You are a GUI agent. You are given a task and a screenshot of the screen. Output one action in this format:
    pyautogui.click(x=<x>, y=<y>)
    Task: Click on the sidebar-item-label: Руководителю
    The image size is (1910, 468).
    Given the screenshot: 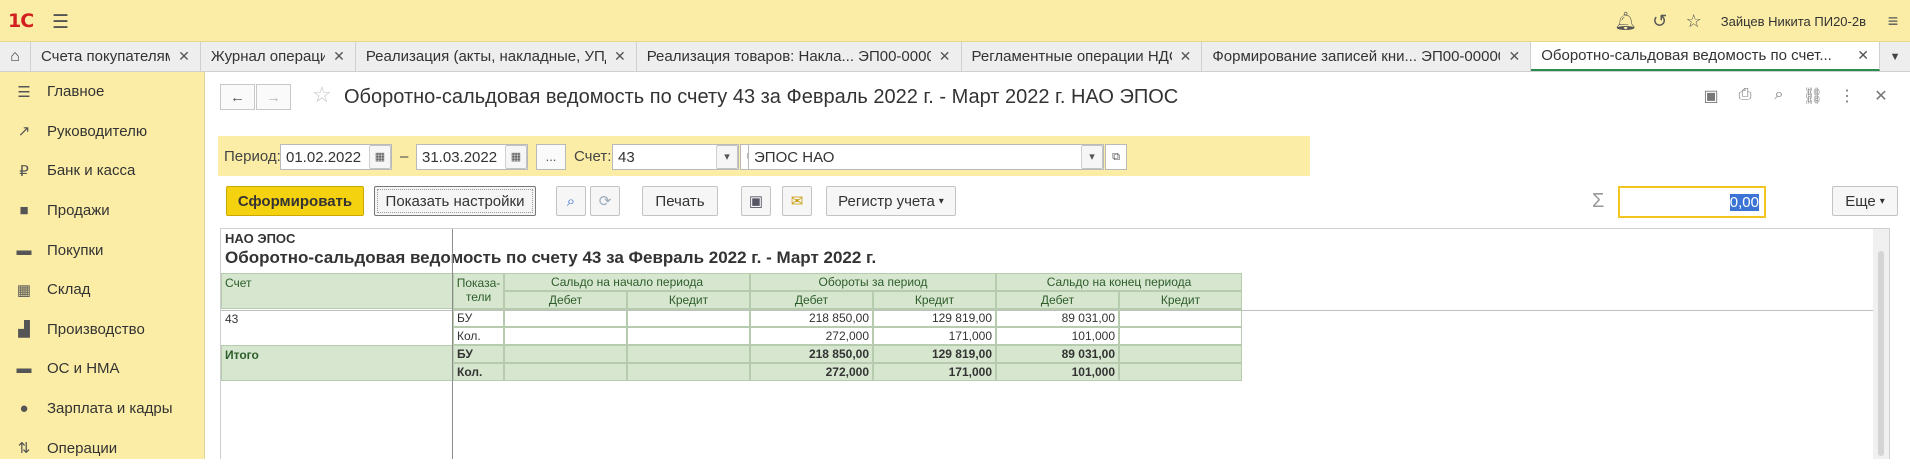 What is the action you would take?
    pyautogui.click(x=97, y=131)
    